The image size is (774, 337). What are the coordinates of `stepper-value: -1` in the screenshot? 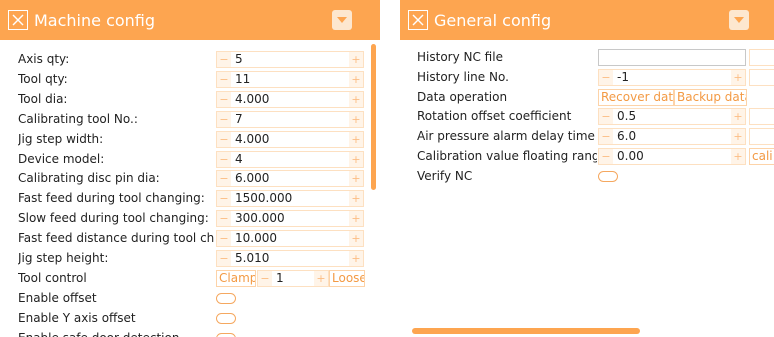 It's located at (672, 77).